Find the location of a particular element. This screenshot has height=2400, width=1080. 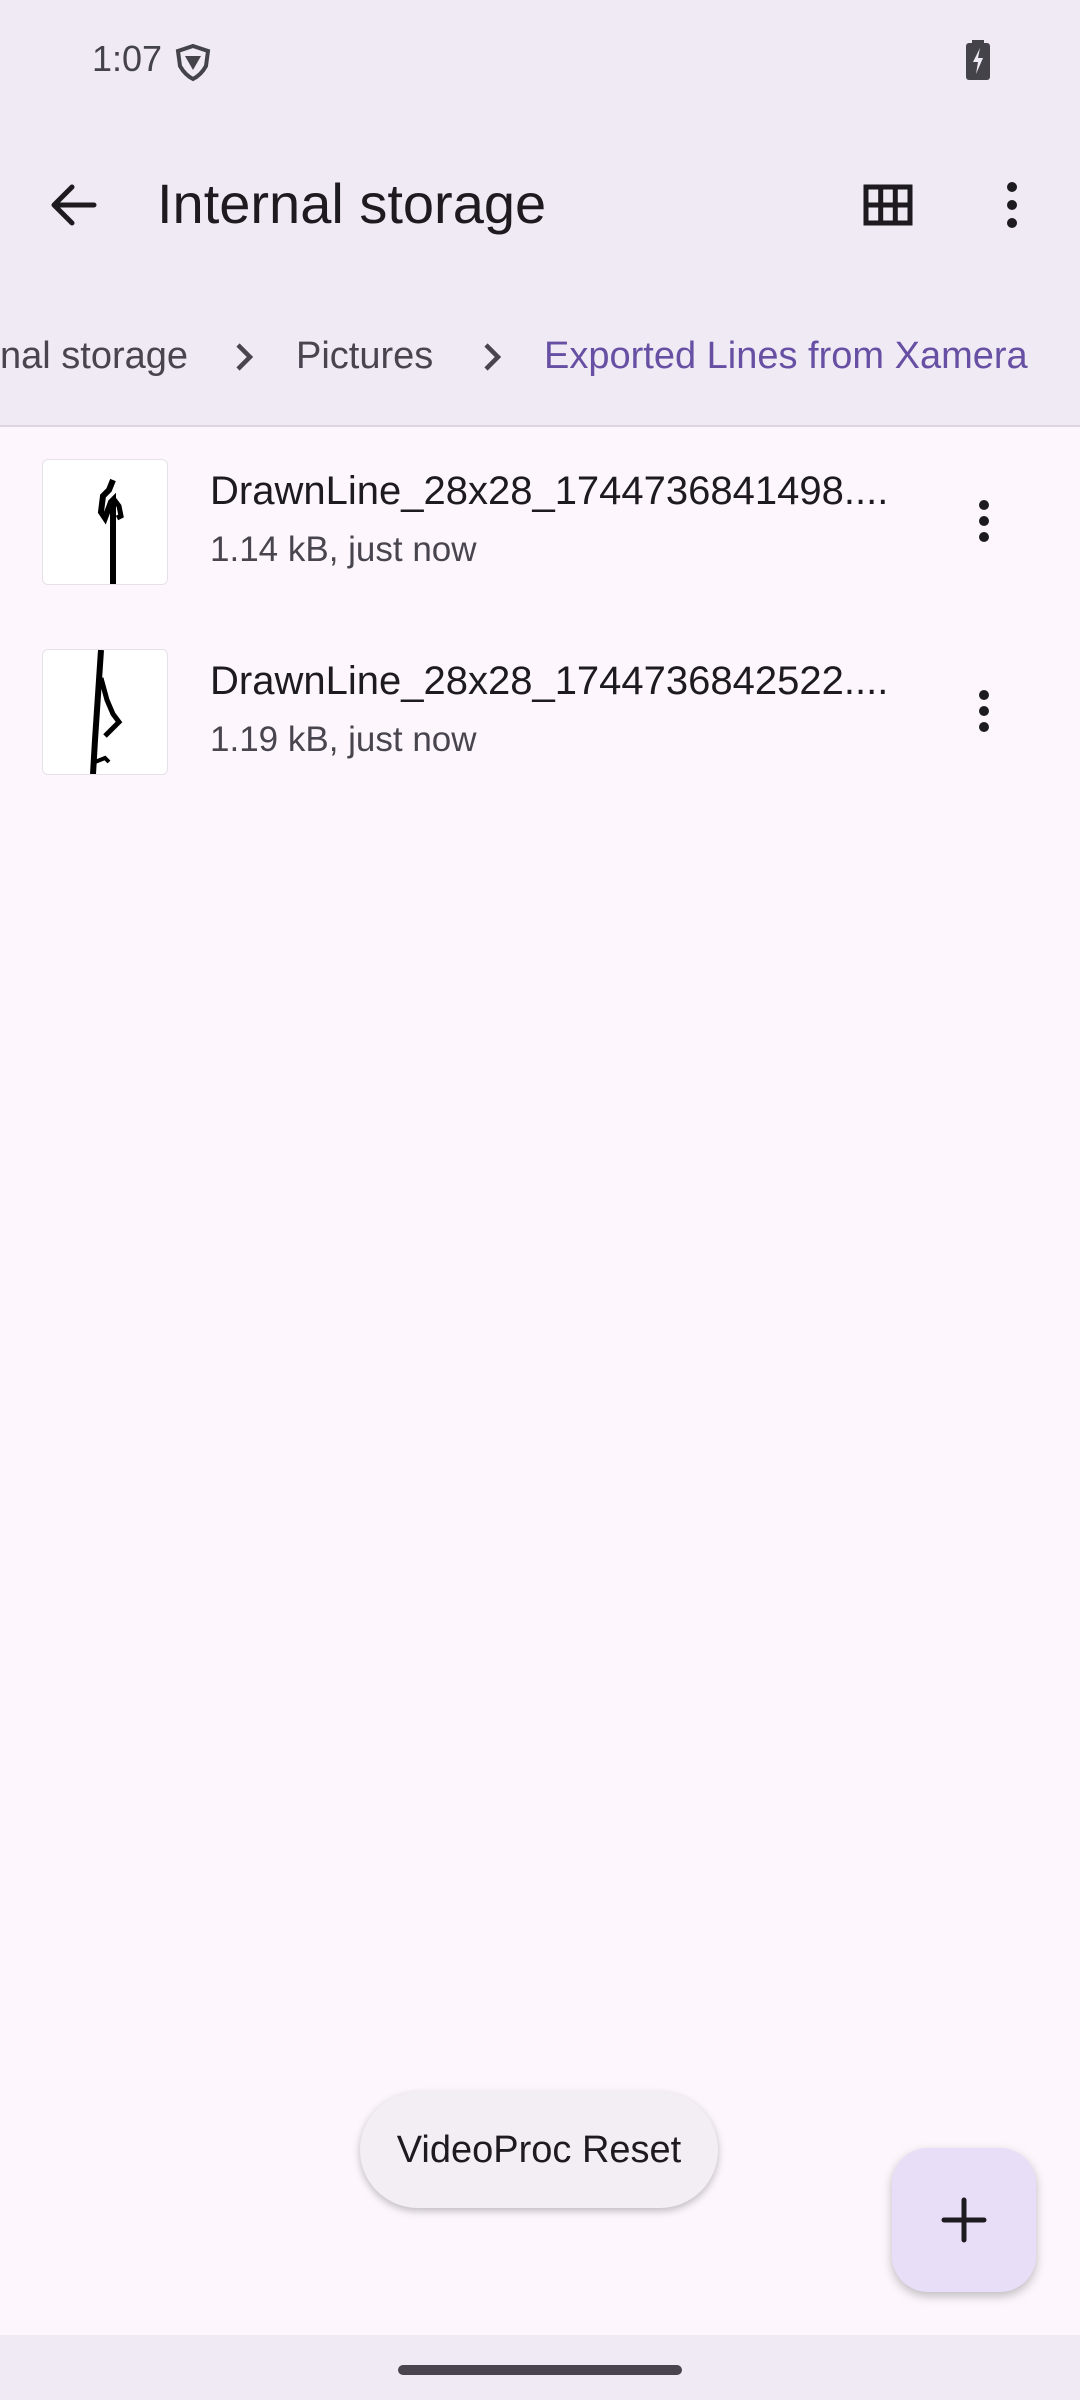

navigation-bar is located at coordinates (540, 2367).